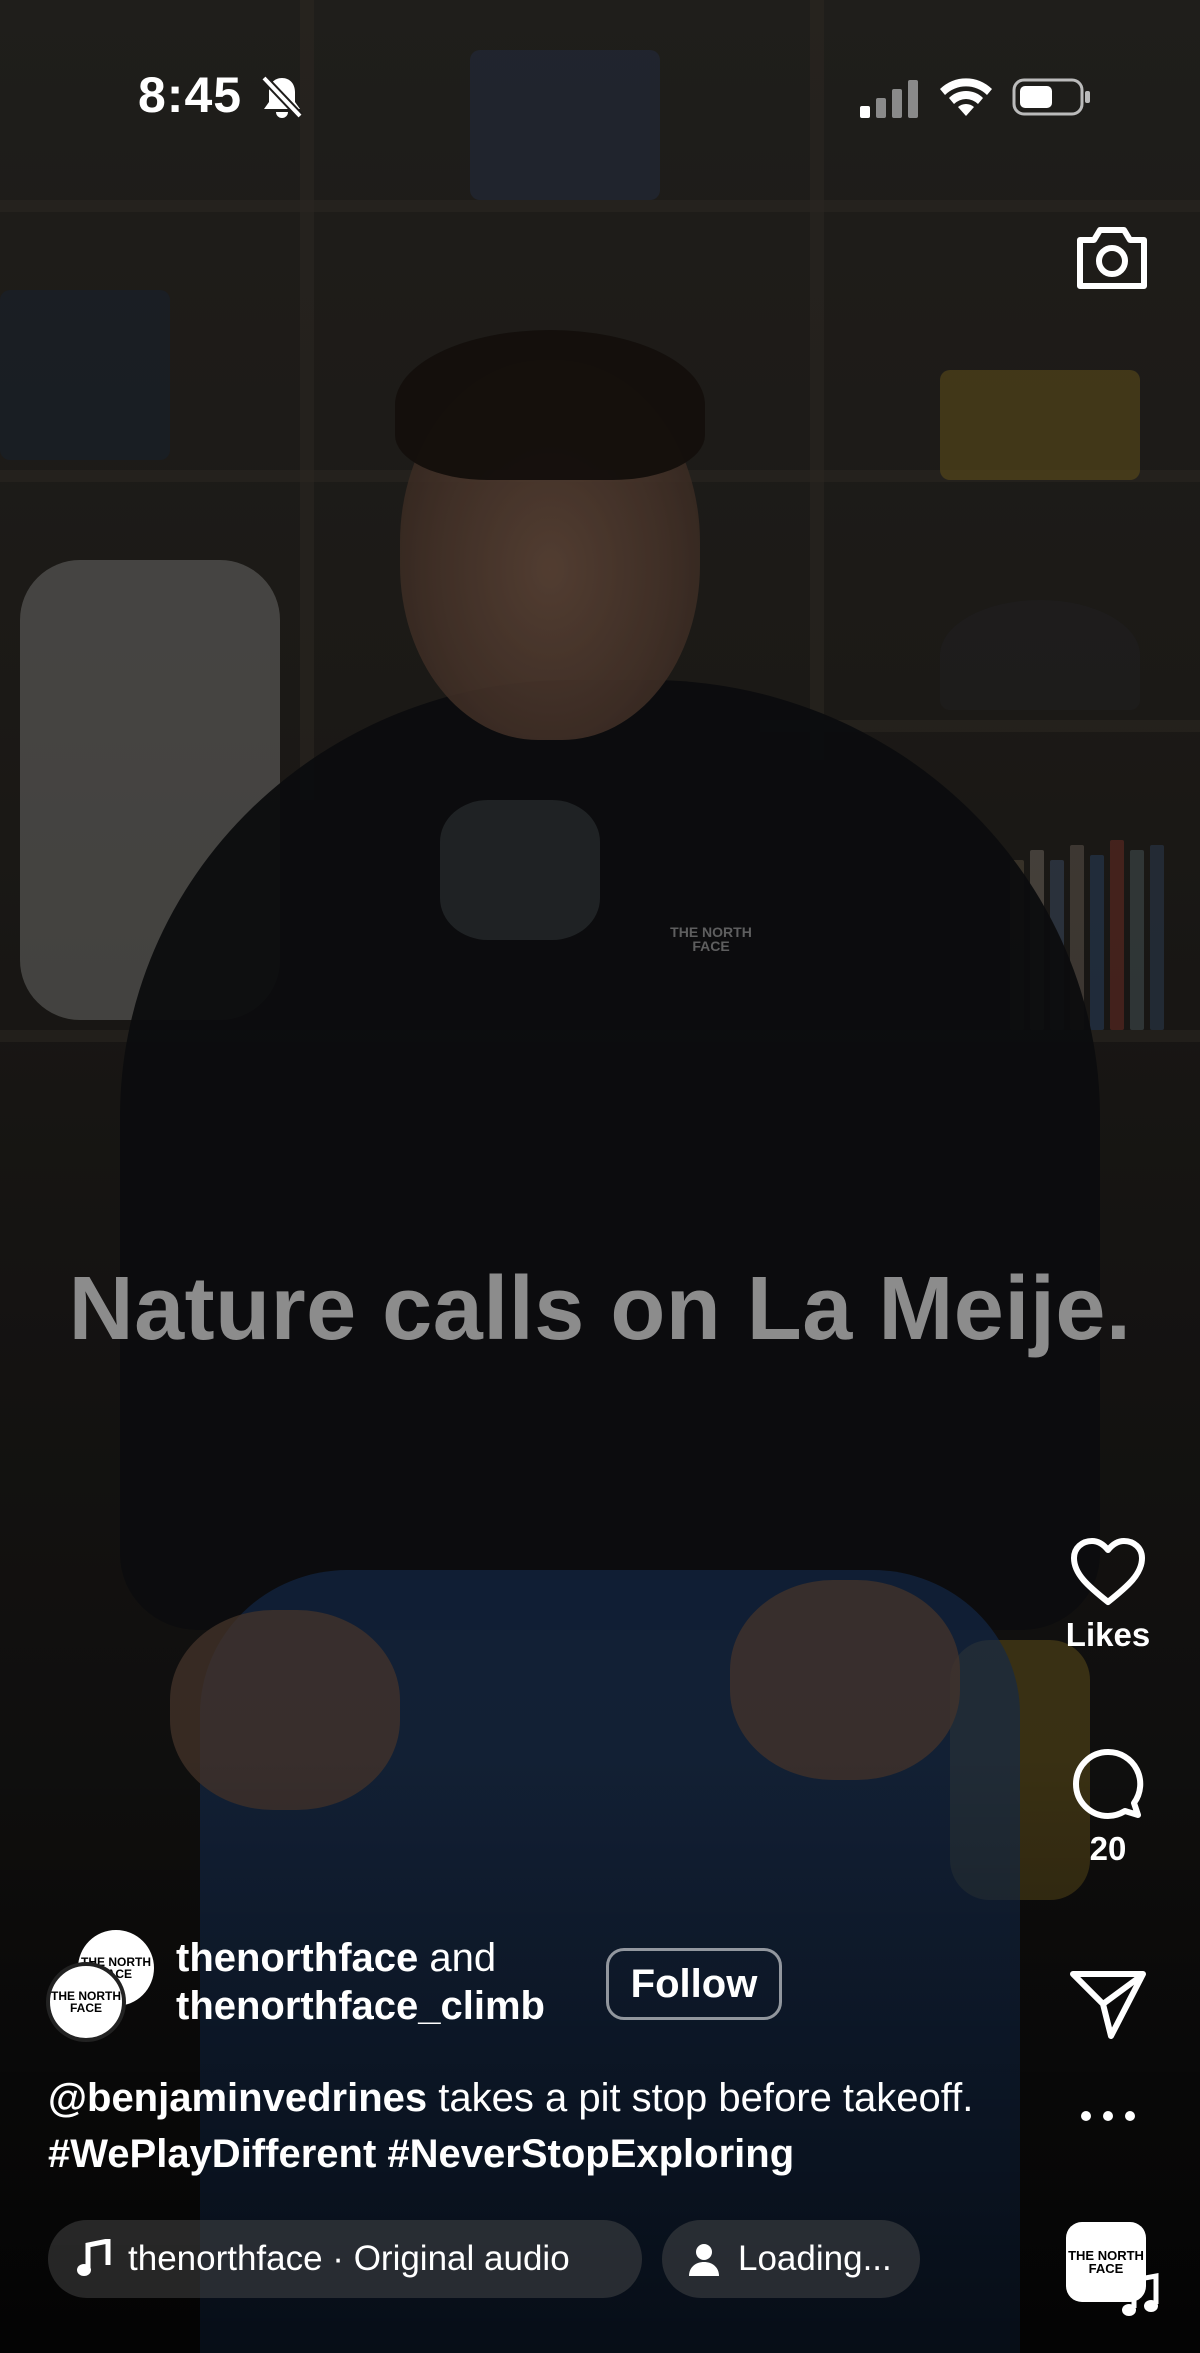  What do you see at coordinates (704, 2260) in the screenshot?
I see `person-icon` at bounding box center [704, 2260].